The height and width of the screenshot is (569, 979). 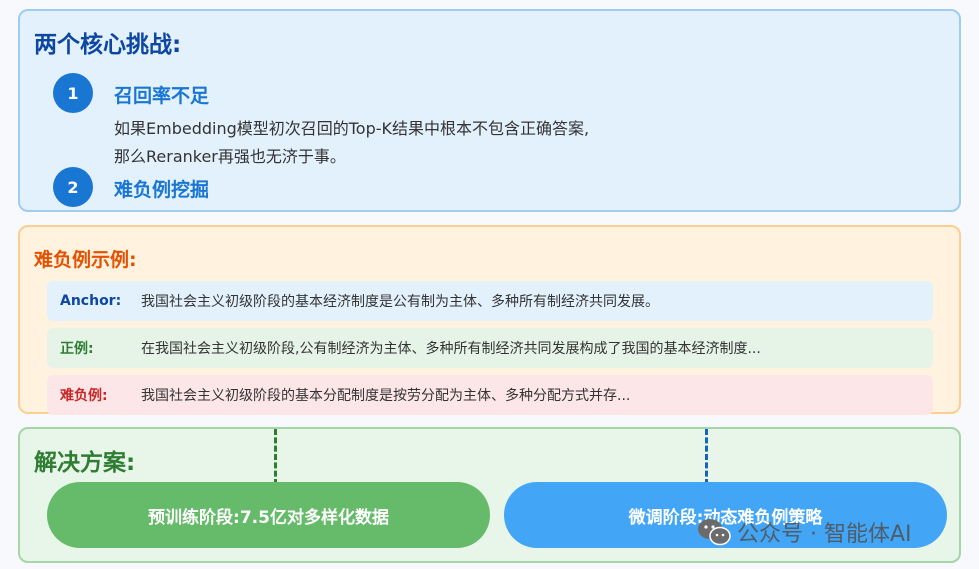 What do you see at coordinates (73, 187) in the screenshot?
I see `challenge-2-number-badge: 2` at bounding box center [73, 187].